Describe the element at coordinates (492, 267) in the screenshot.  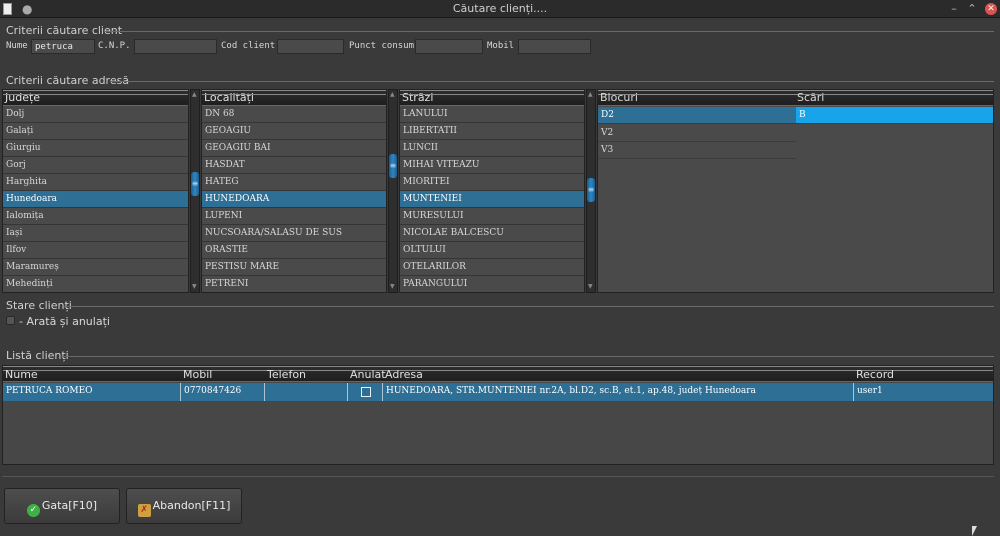
I see `list-item: OTELARILOR` at that location.